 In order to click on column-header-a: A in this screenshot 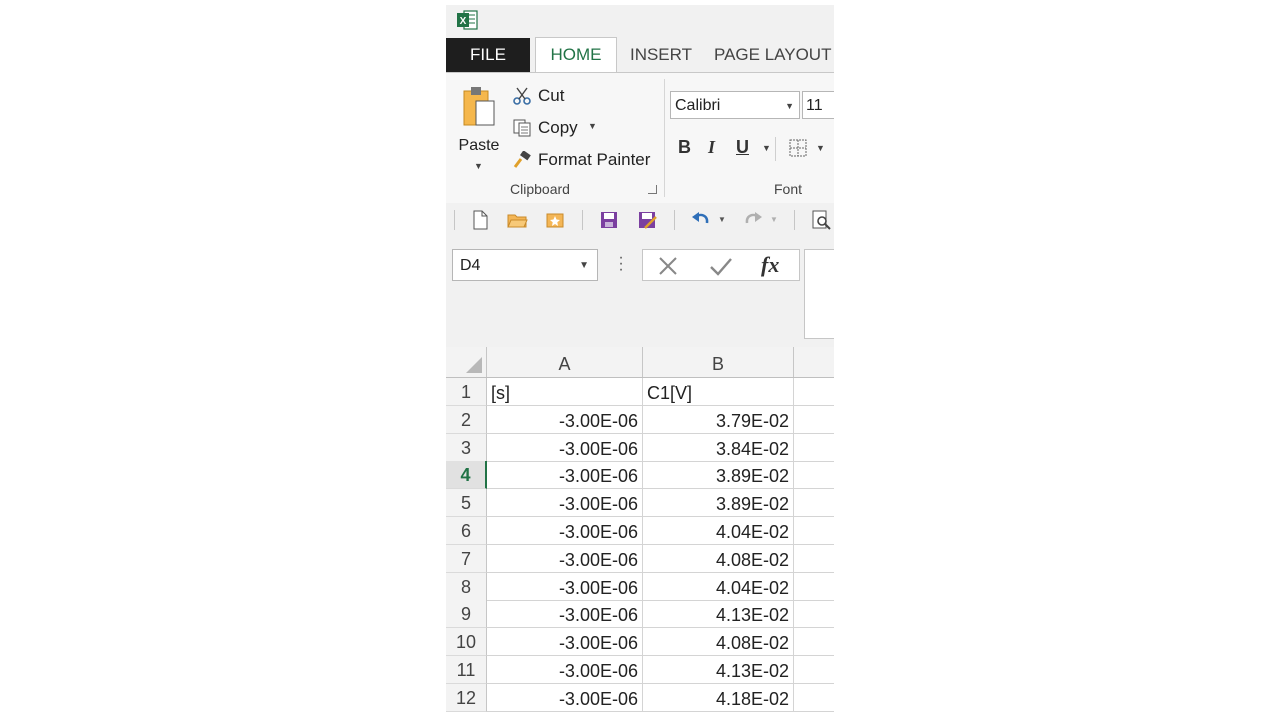, I will do `click(565, 362)`.